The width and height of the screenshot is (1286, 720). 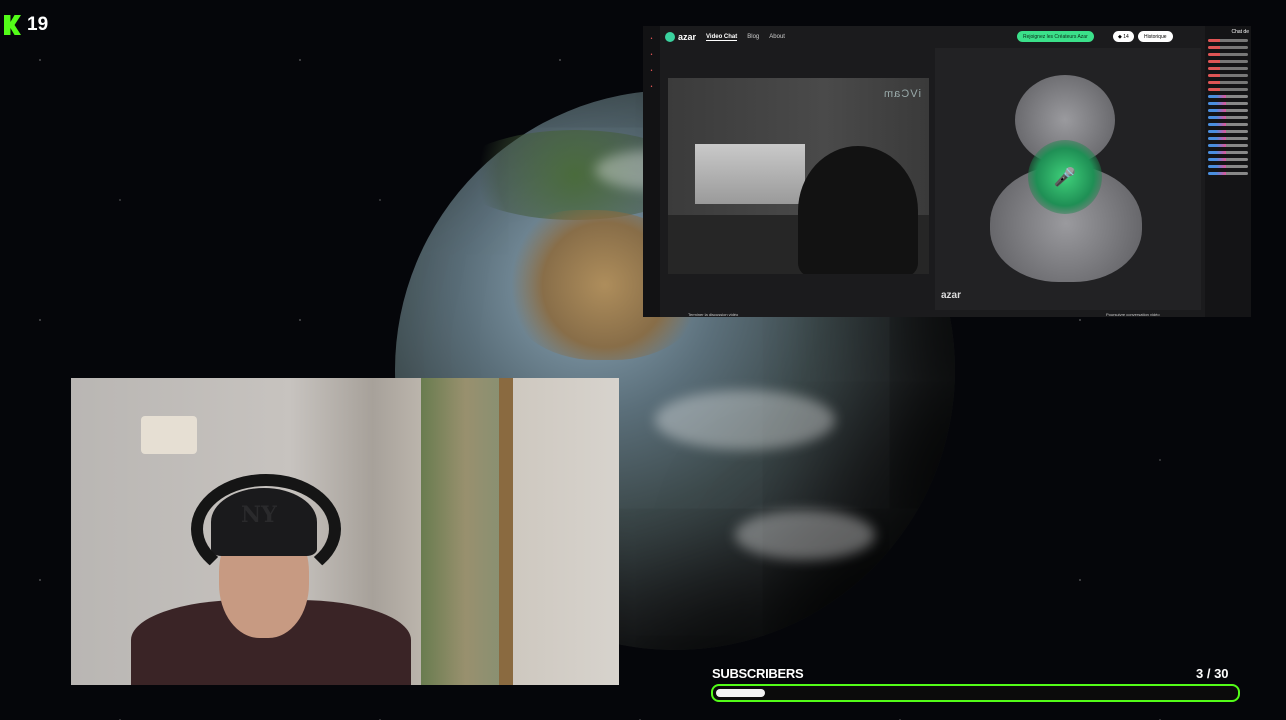 I want to click on gems-badge: ◆ 14, so click(x=1123, y=36).